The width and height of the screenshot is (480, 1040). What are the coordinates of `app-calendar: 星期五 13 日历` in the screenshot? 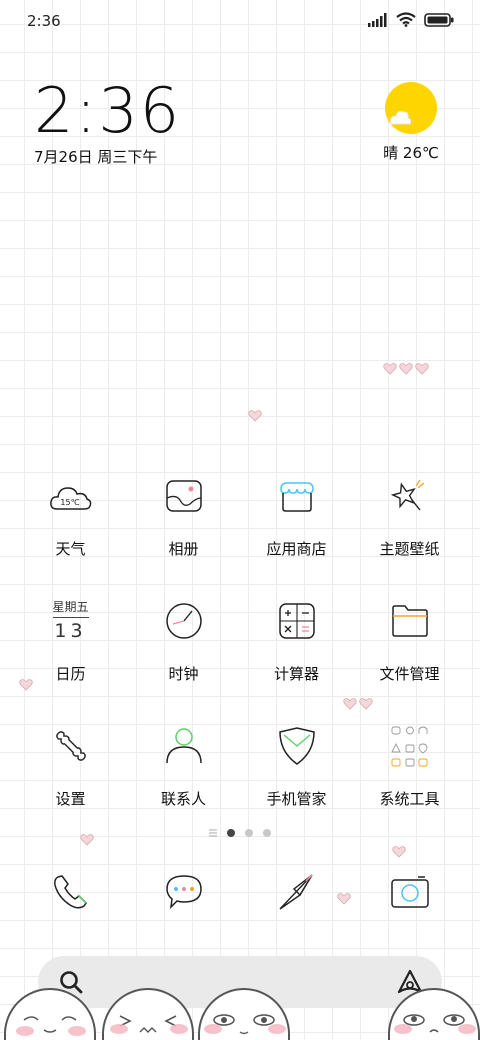 It's located at (70, 650).